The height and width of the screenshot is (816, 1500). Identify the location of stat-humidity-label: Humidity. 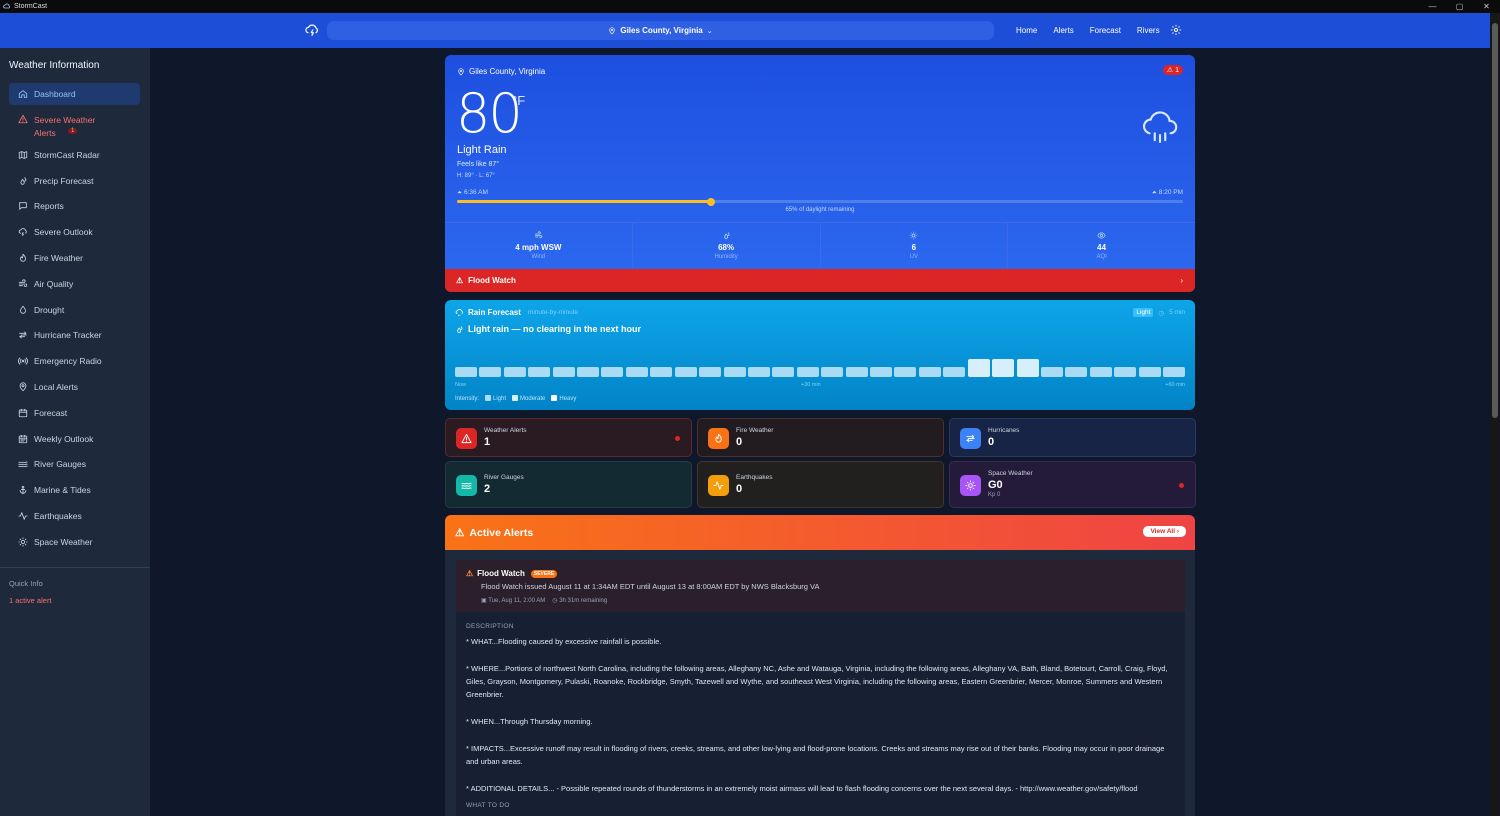
(726, 257).